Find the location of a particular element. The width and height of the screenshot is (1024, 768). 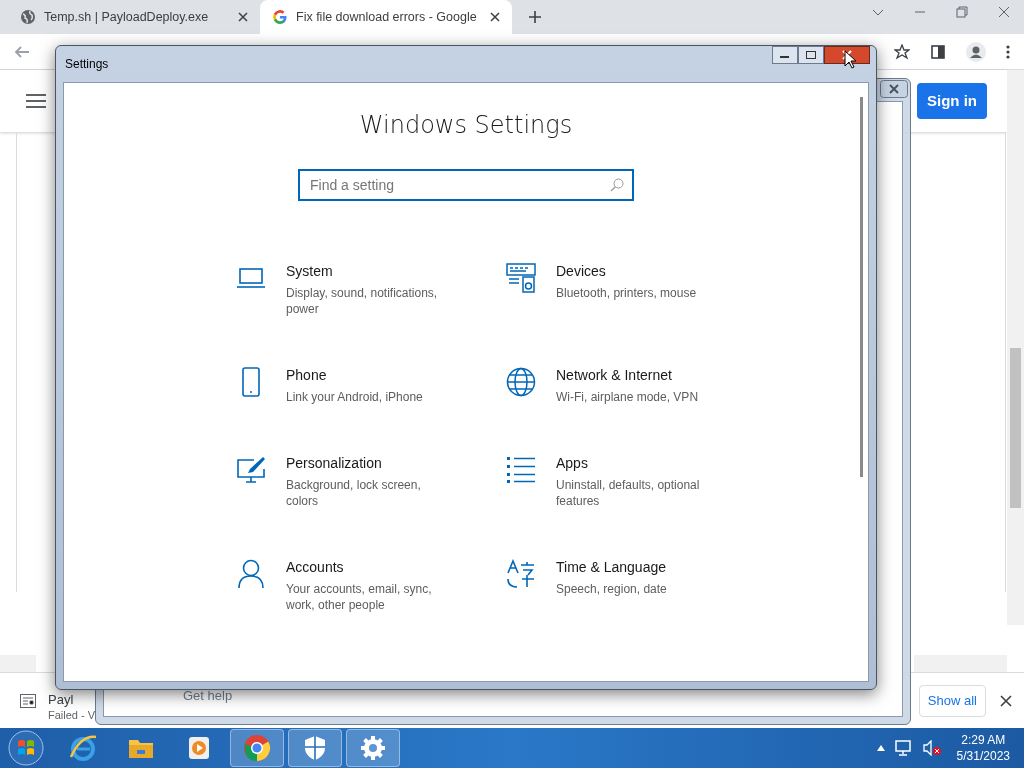

setting-title: Personalization is located at coordinates (371, 463).